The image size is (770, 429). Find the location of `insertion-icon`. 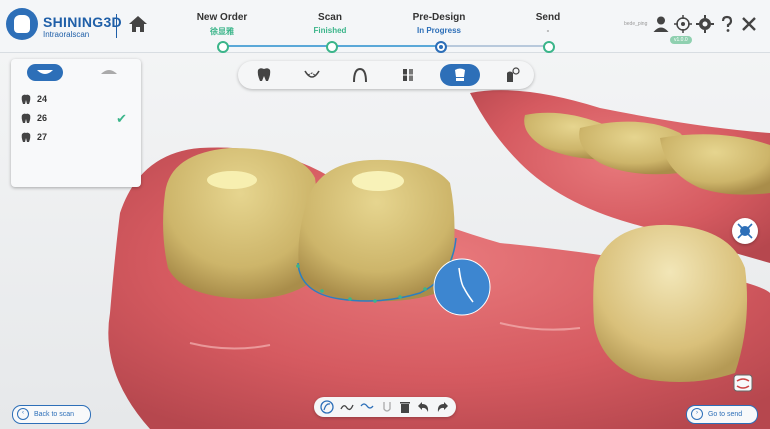

insertion-icon is located at coordinates (513, 74).